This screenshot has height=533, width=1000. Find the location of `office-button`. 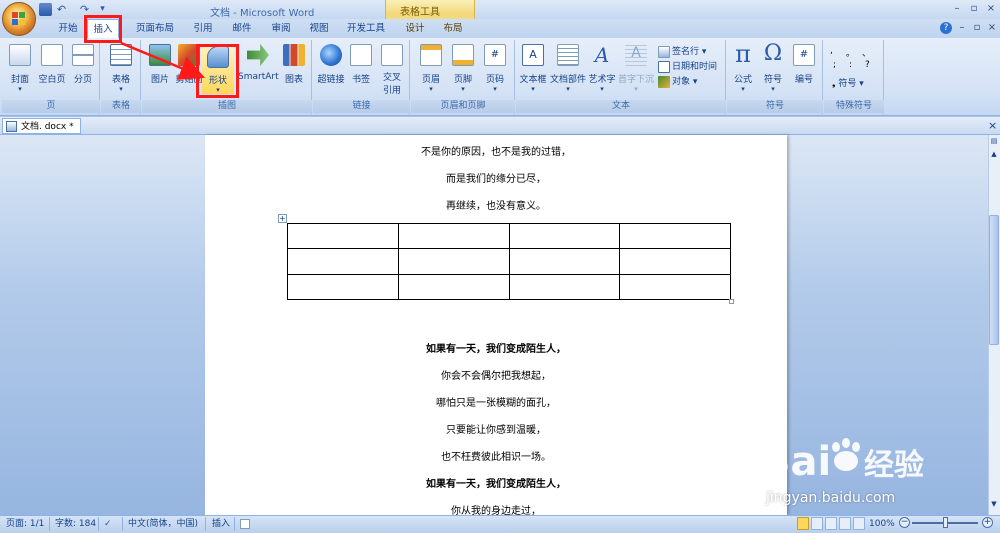

office-button is located at coordinates (19, 19).